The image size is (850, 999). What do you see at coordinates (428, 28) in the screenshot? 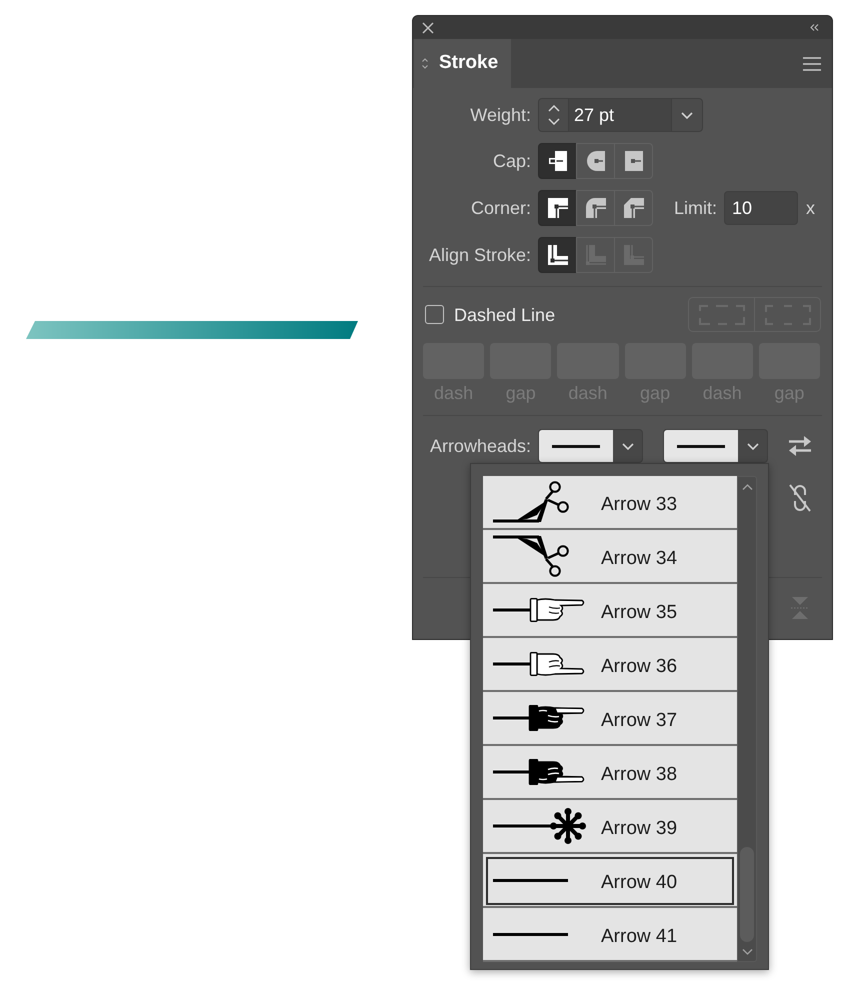
I see `close-icon` at bounding box center [428, 28].